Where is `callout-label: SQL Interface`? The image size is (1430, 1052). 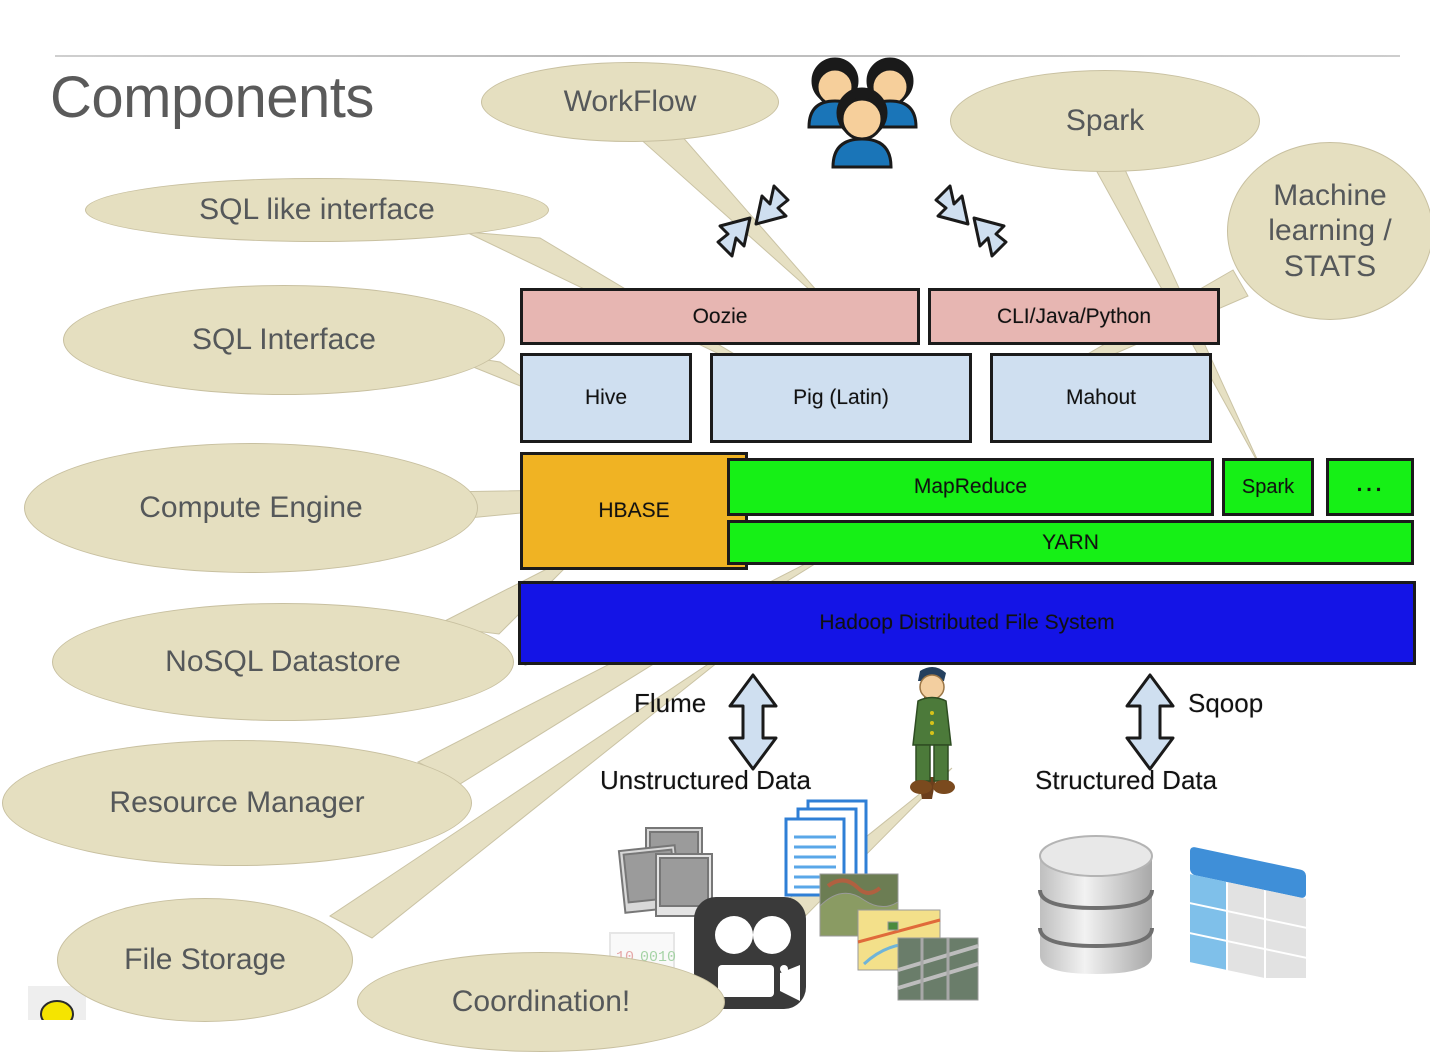 callout-label: SQL Interface is located at coordinates (284, 340).